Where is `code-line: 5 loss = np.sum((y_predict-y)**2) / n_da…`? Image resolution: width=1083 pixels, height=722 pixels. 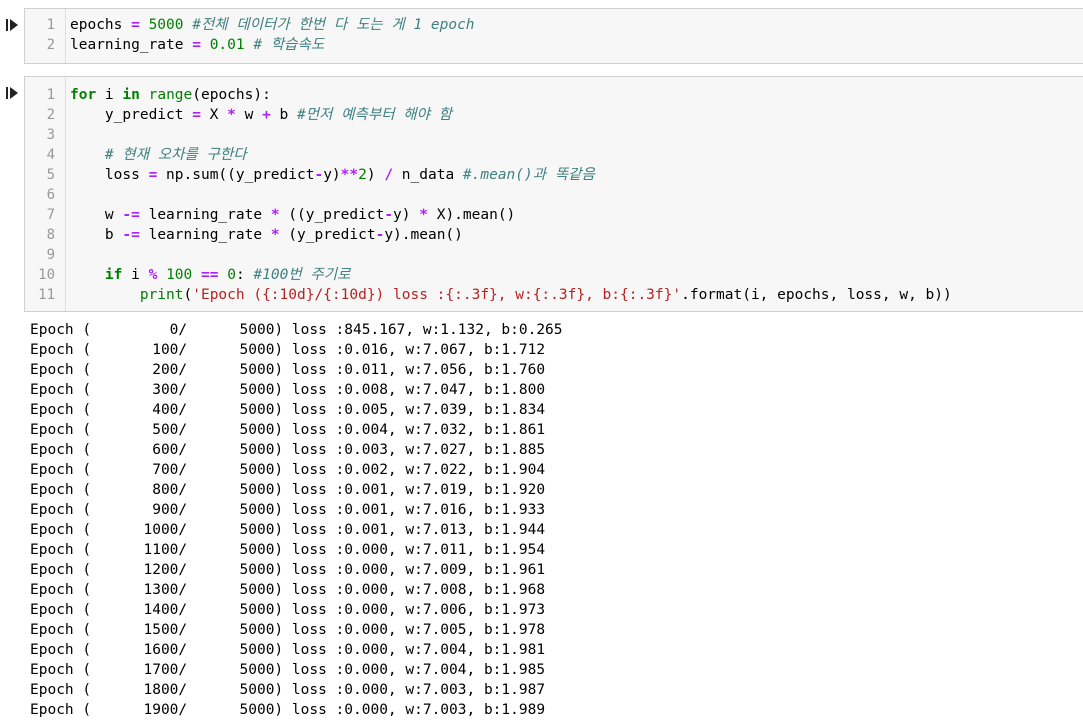
code-line: 5 loss = np.sum((y_predict-y)**2) / n_da… is located at coordinates (553, 175).